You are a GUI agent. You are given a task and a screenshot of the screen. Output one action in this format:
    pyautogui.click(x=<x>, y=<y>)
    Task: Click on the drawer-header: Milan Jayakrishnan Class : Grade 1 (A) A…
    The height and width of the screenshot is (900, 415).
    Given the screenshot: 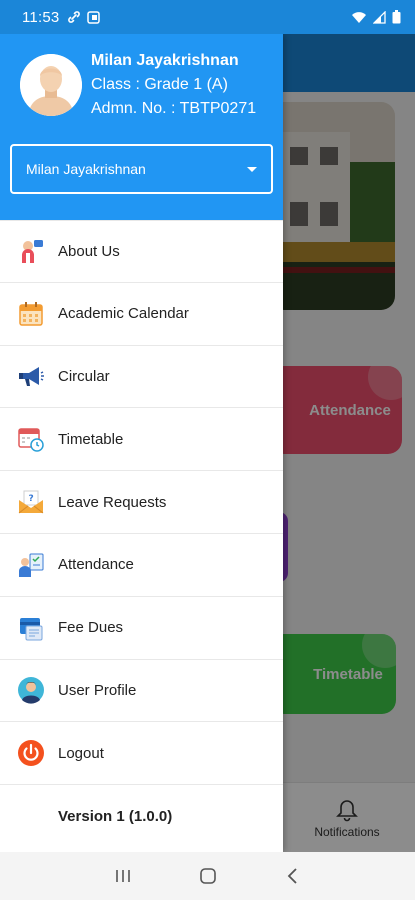 What is the action you would take?
    pyautogui.click(x=141, y=127)
    